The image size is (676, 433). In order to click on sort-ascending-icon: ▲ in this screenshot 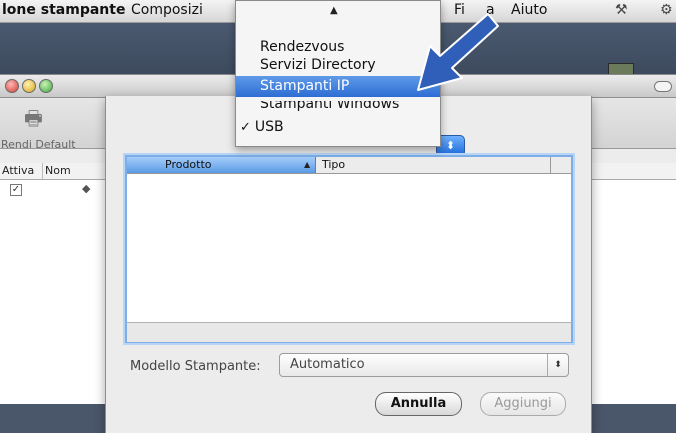, I will do `click(307, 164)`.